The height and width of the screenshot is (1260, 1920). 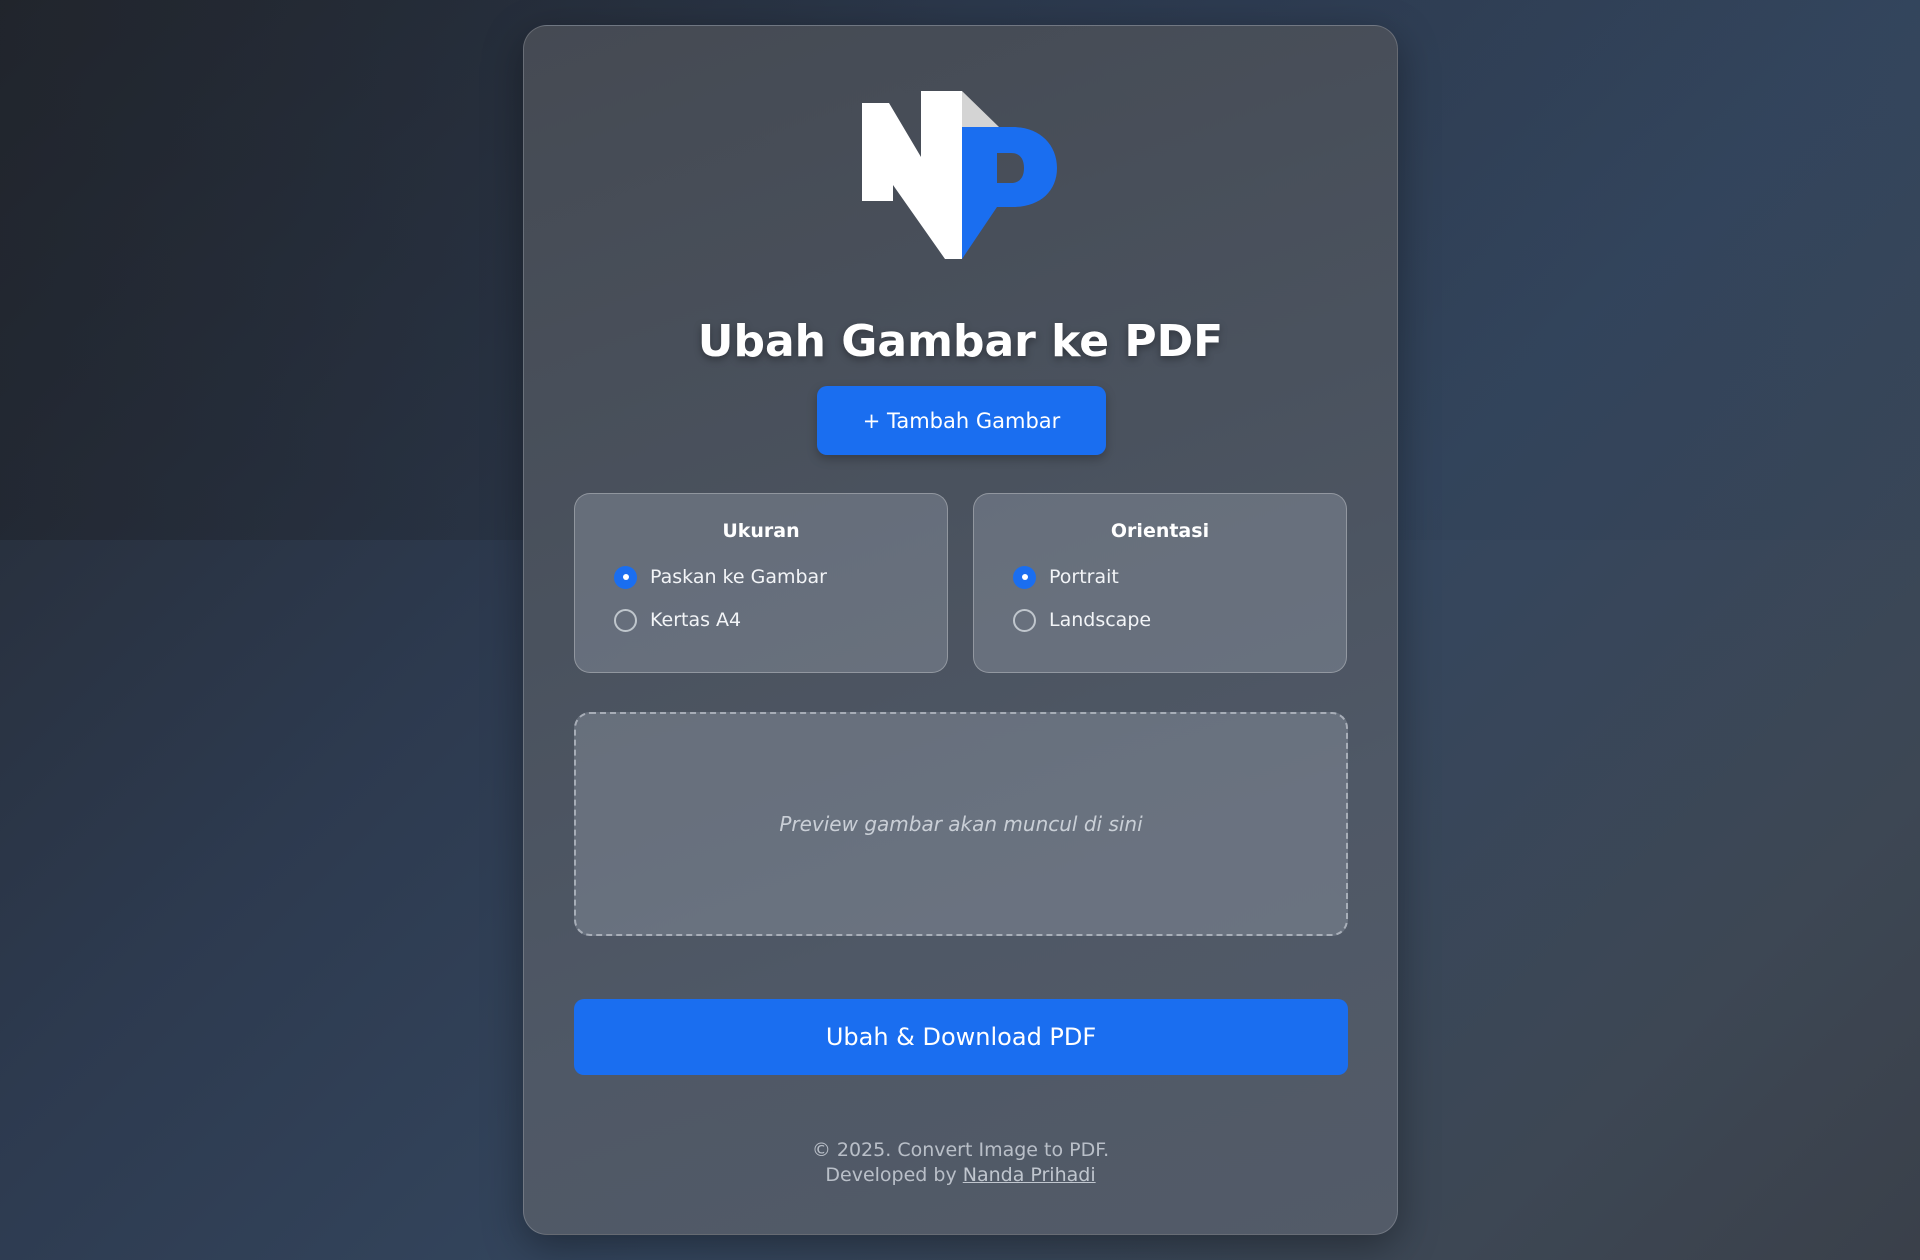 I want to click on orientation-options-title: Orientasi, so click(x=1160, y=531).